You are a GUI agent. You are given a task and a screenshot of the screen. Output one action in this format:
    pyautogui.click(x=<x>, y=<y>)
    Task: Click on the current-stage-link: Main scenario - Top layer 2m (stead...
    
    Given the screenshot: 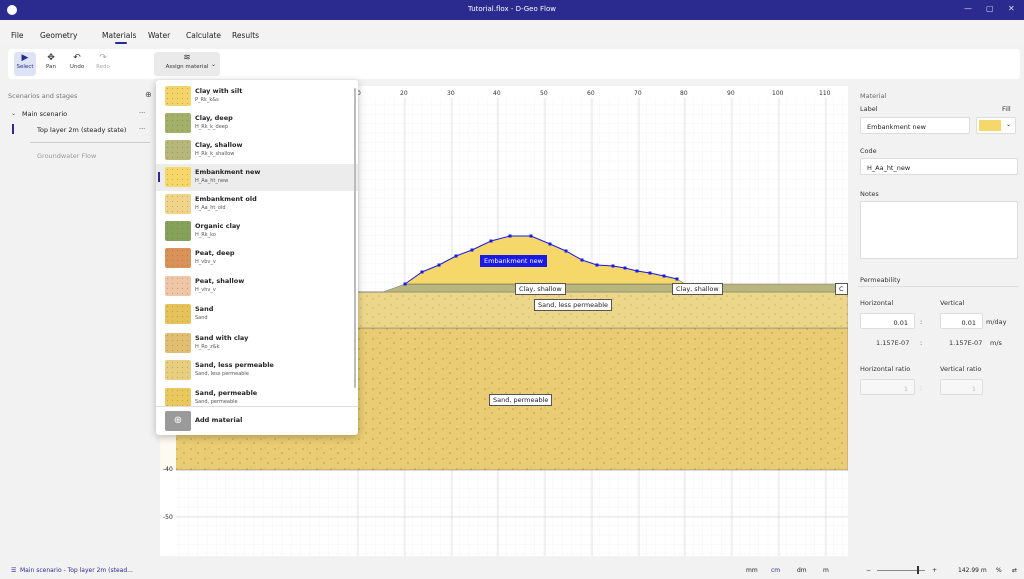 What is the action you would take?
    pyautogui.click(x=76, y=570)
    